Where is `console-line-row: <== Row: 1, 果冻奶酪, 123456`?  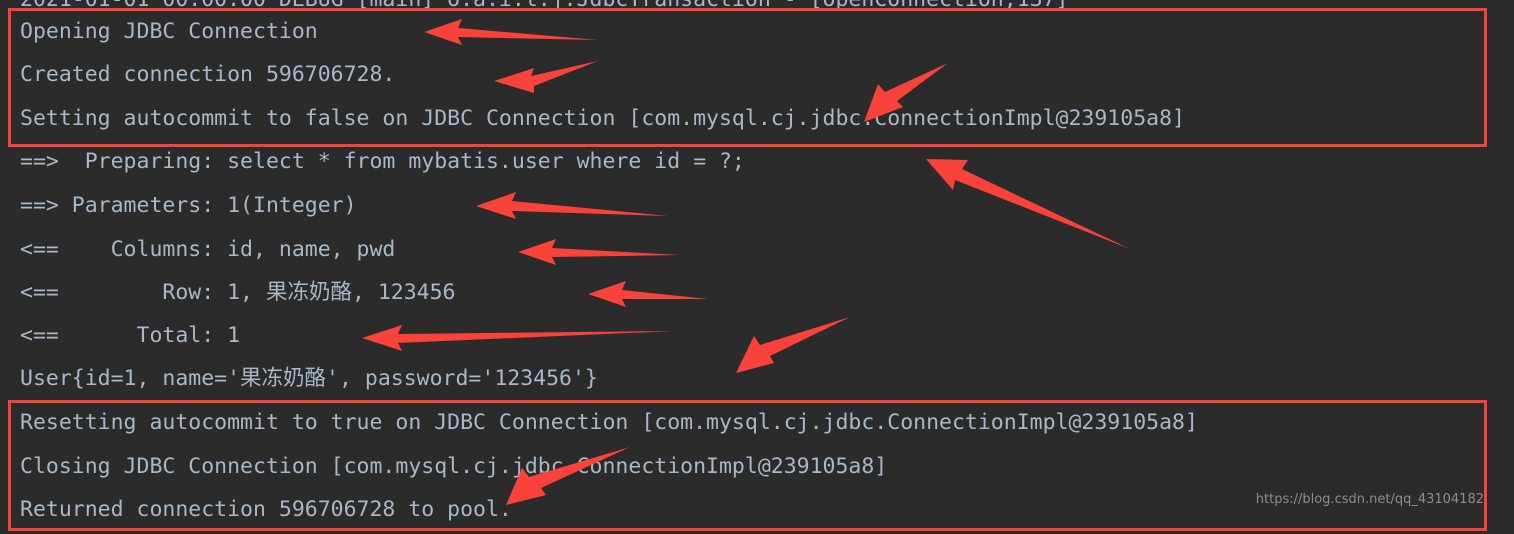 console-line-row: <== Row: 1, 果冻奶酪, 123456 is located at coordinates (238, 292).